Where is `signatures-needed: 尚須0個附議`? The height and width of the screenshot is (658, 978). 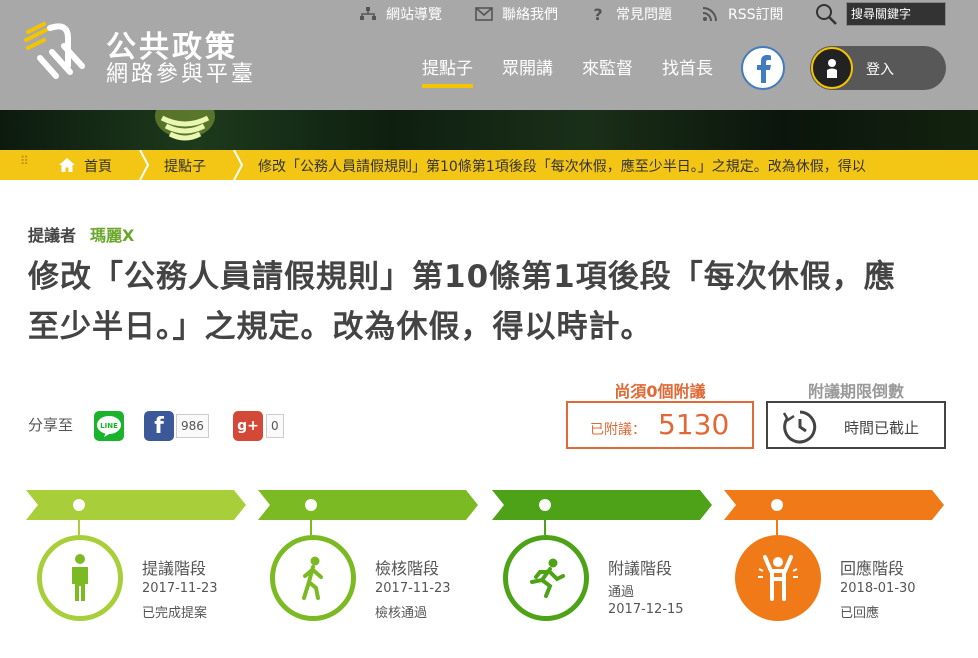 signatures-needed: 尚須0個附議 is located at coordinates (660, 391).